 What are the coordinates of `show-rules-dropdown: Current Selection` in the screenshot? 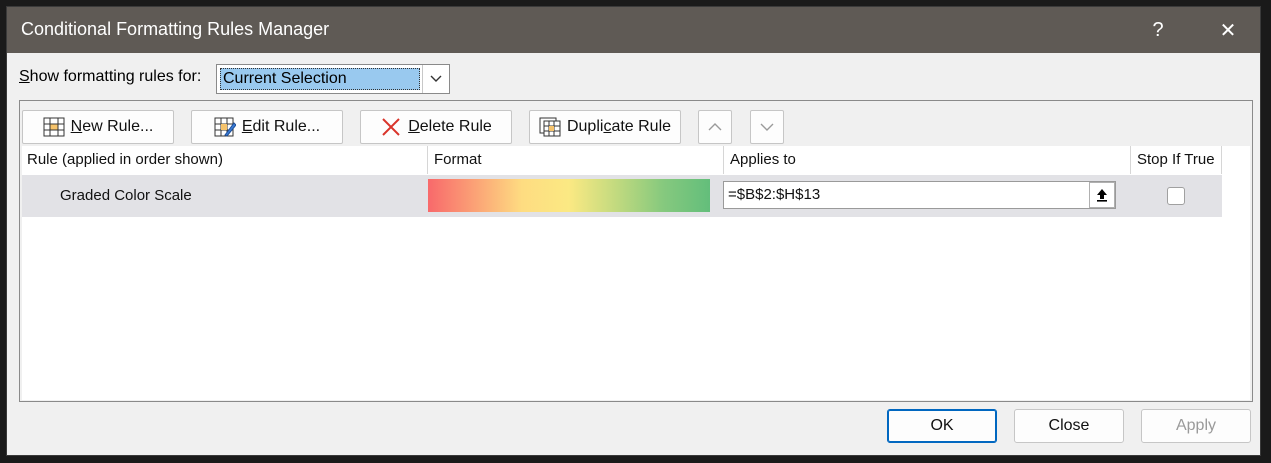 It's located at (333, 79).